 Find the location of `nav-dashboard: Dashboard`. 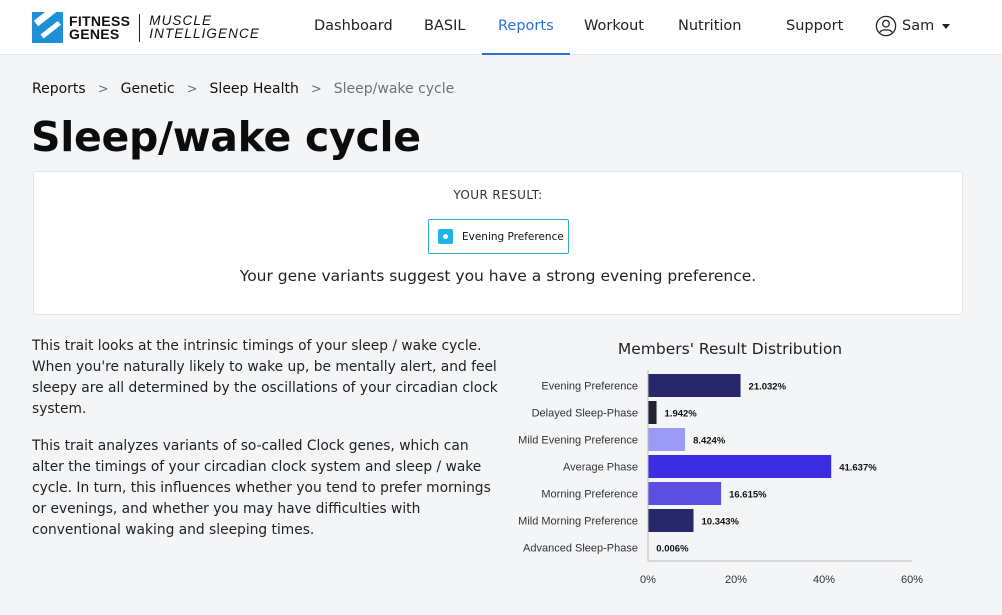

nav-dashboard: Dashboard is located at coordinates (353, 27).